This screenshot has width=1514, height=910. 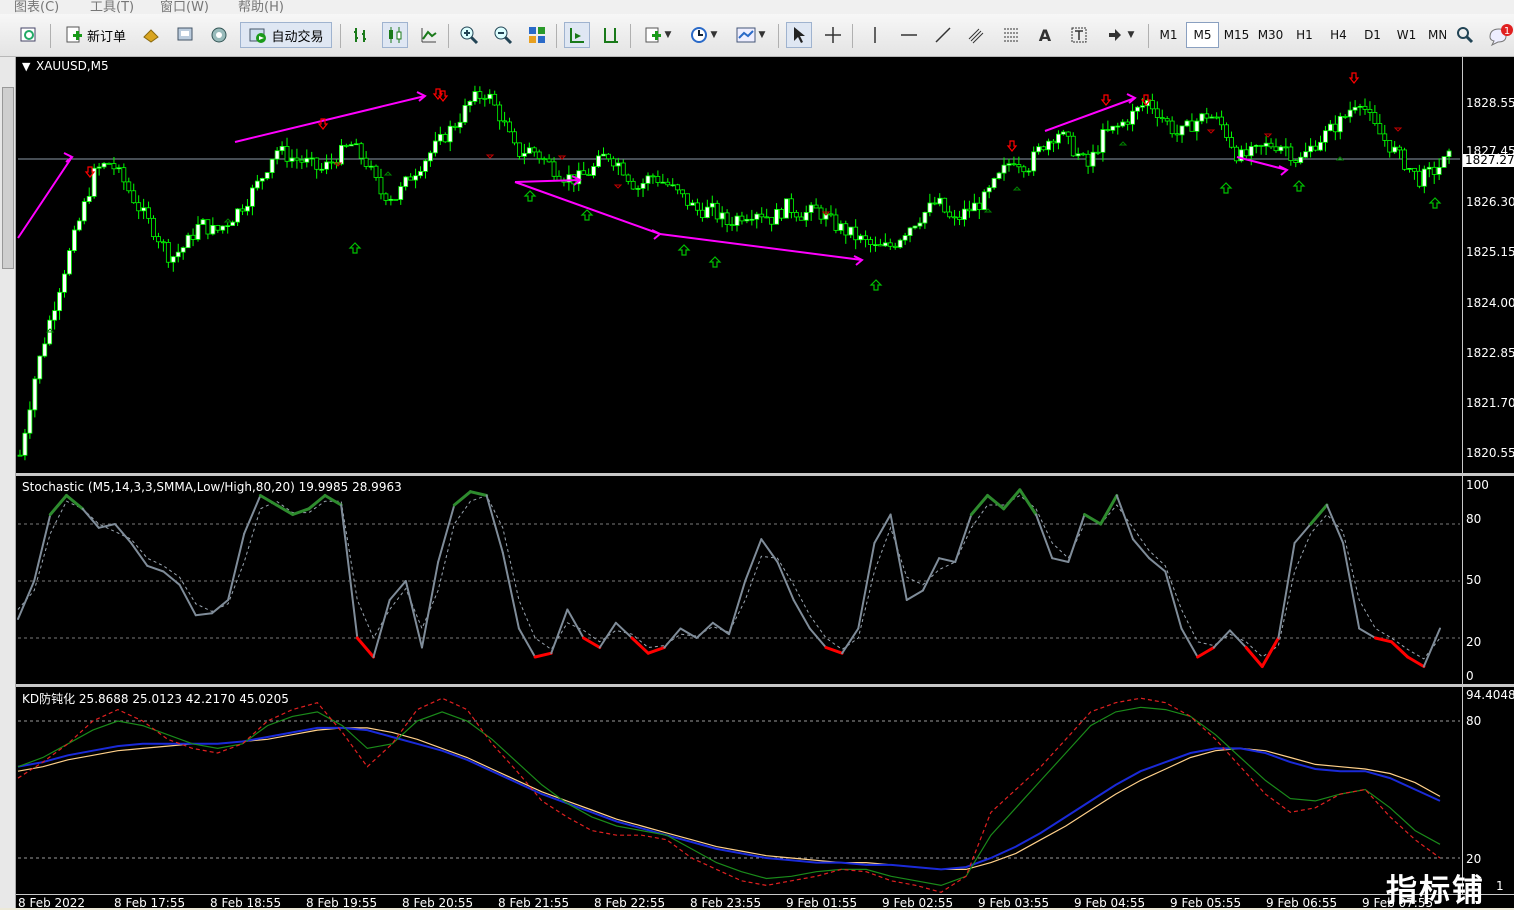 I want to click on kd-blue-line, so click(x=729, y=798).